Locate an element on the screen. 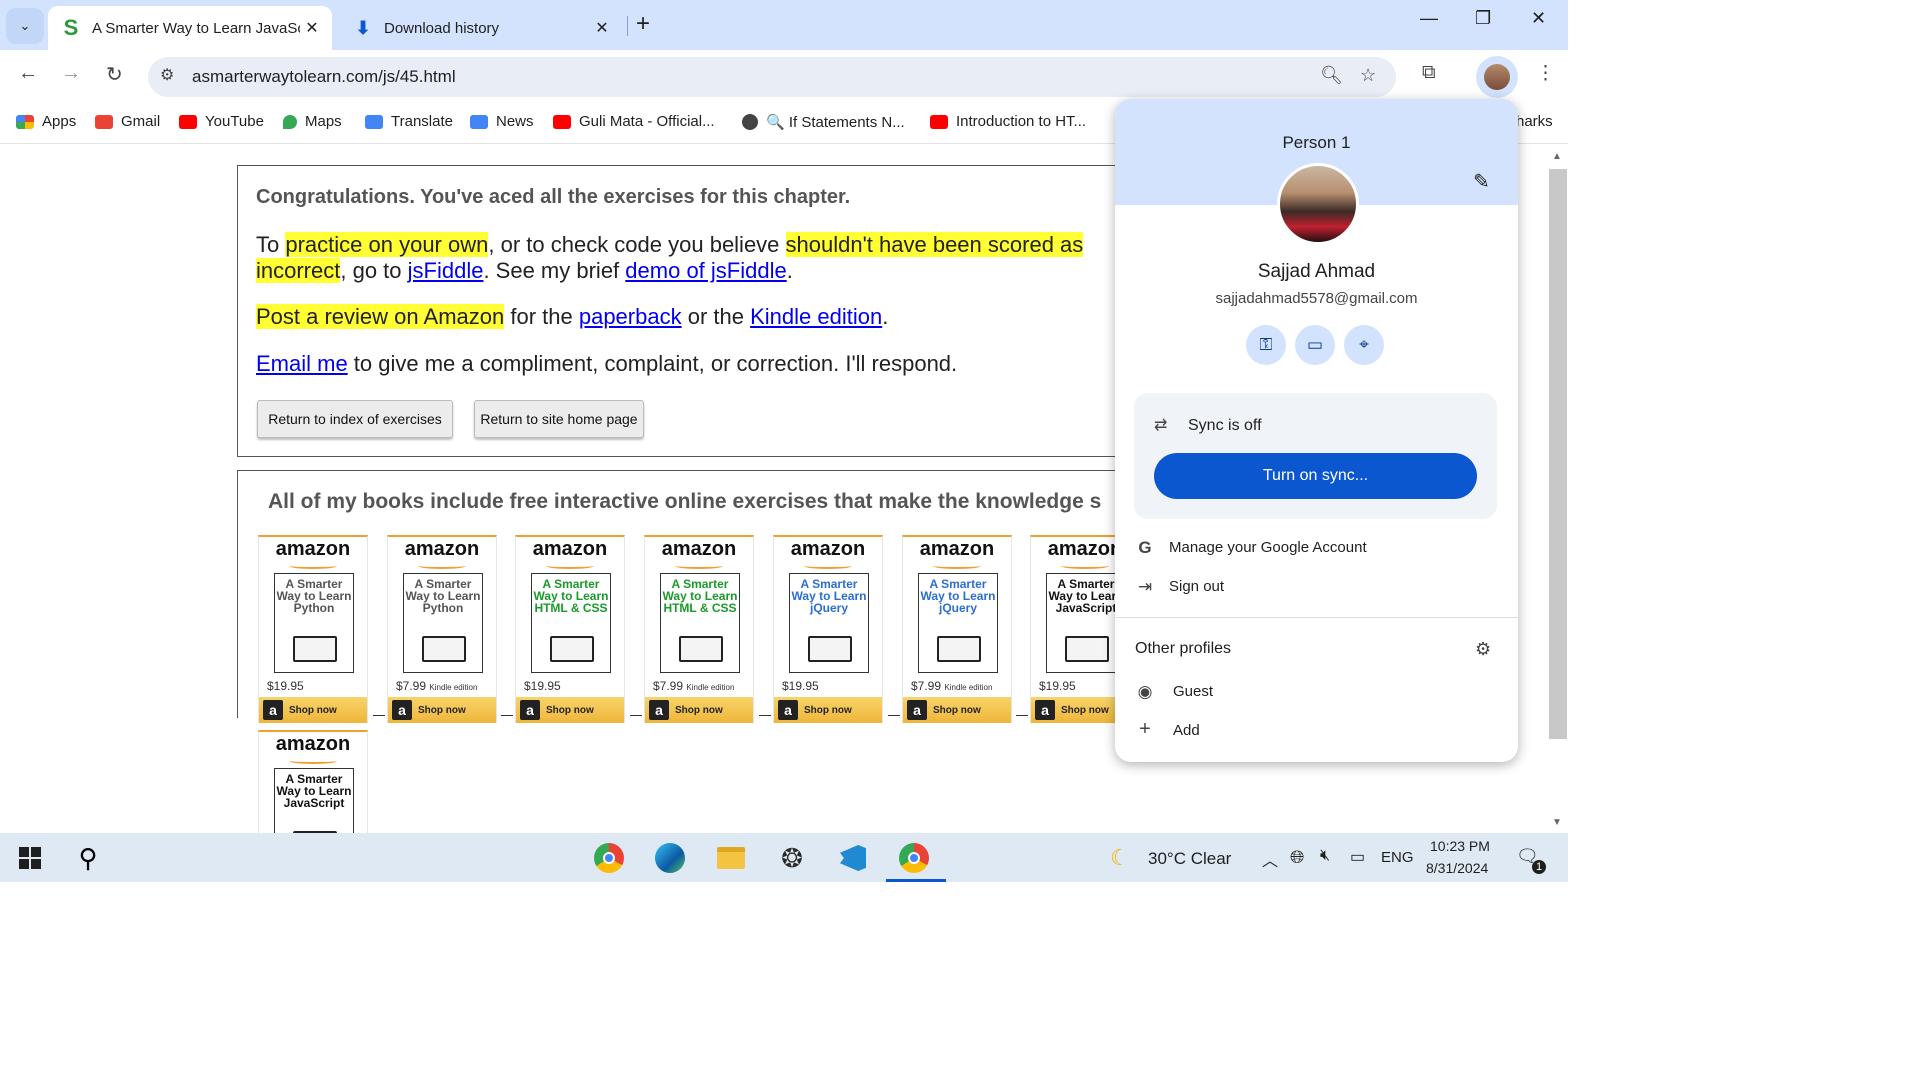 This screenshot has height=1080, width=1920. weather-text: 30°C Clear is located at coordinates (1189, 859).